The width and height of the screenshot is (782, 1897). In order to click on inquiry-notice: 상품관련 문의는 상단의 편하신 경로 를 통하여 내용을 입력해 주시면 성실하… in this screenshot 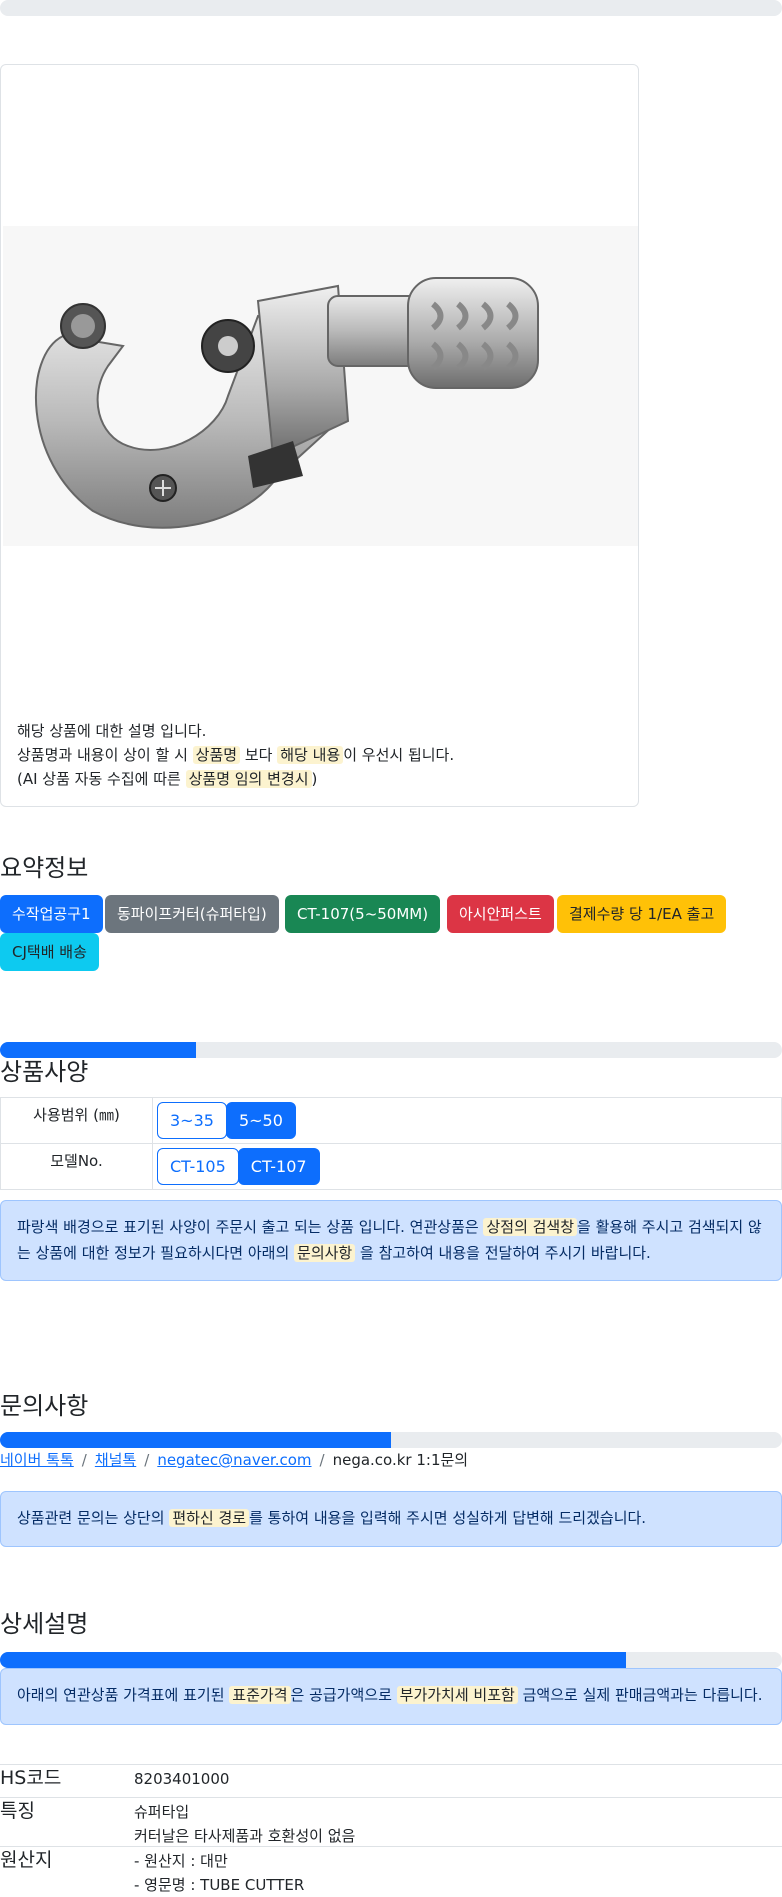, I will do `click(391, 1519)`.